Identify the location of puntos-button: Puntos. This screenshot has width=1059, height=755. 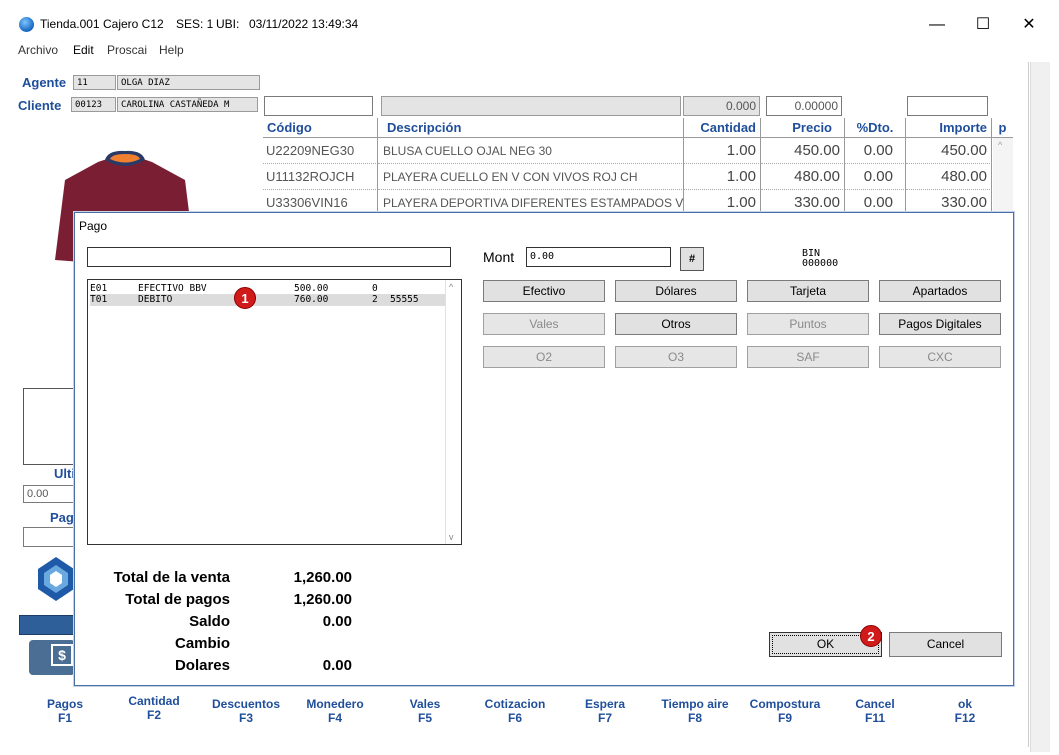
(808, 324).